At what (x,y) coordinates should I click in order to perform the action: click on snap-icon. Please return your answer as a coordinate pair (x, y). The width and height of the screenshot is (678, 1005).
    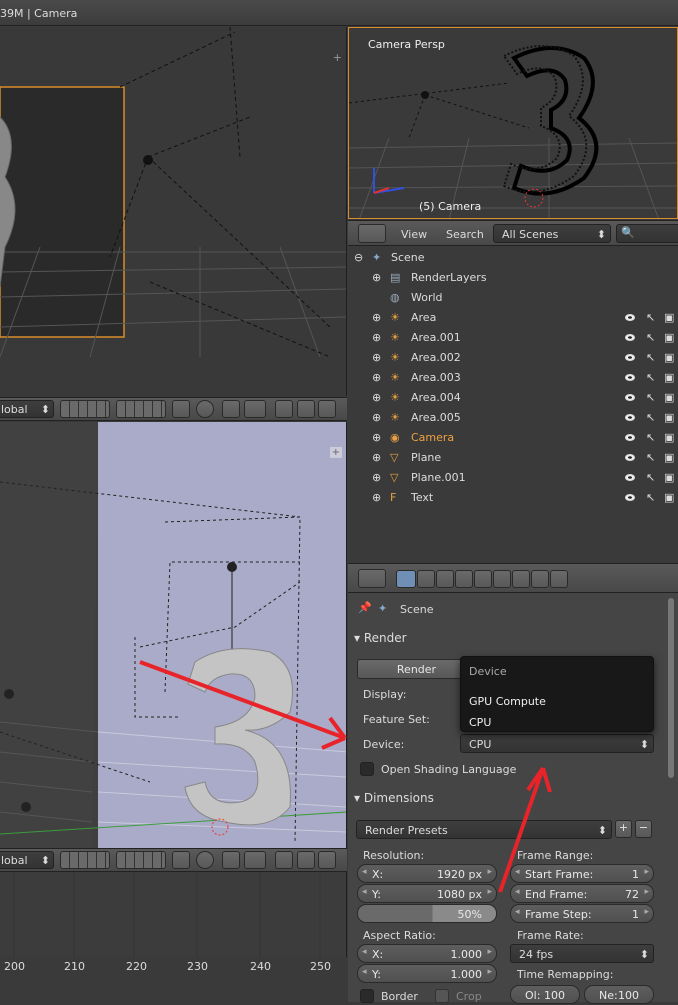
    Looking at the image, I should click on (231, 409).